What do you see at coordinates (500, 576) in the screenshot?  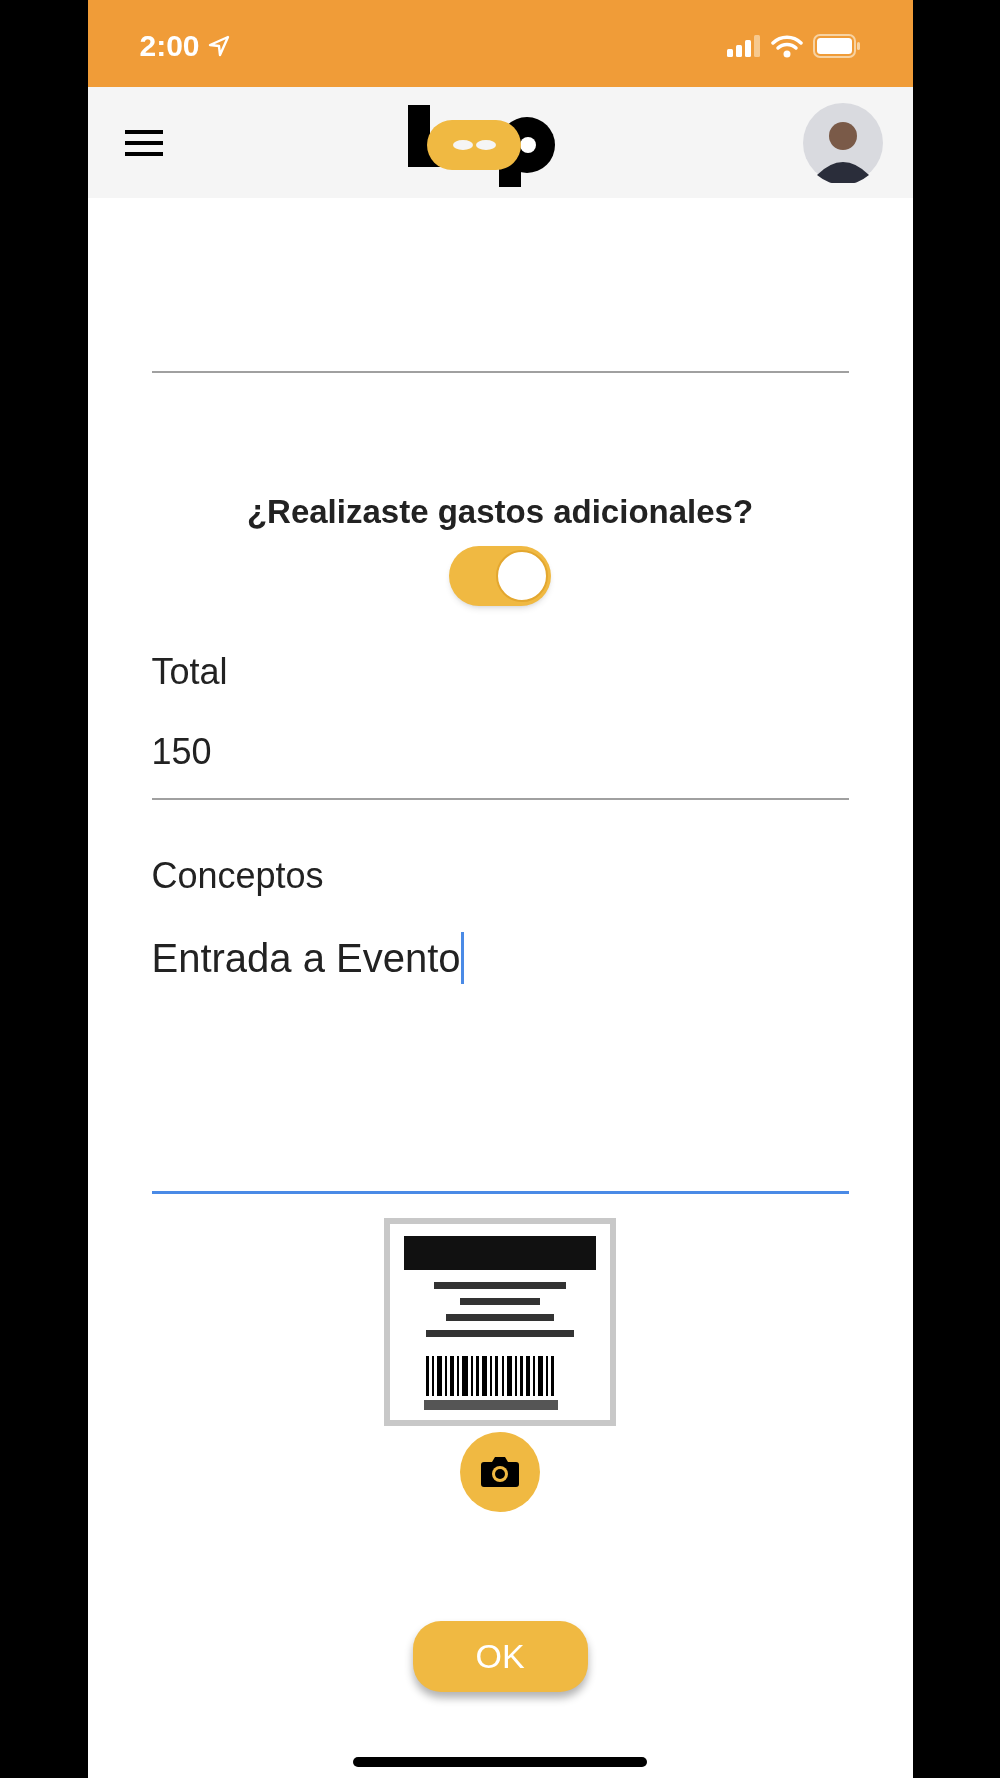 I see `toggle-switch` at bounding box center [500, 576].